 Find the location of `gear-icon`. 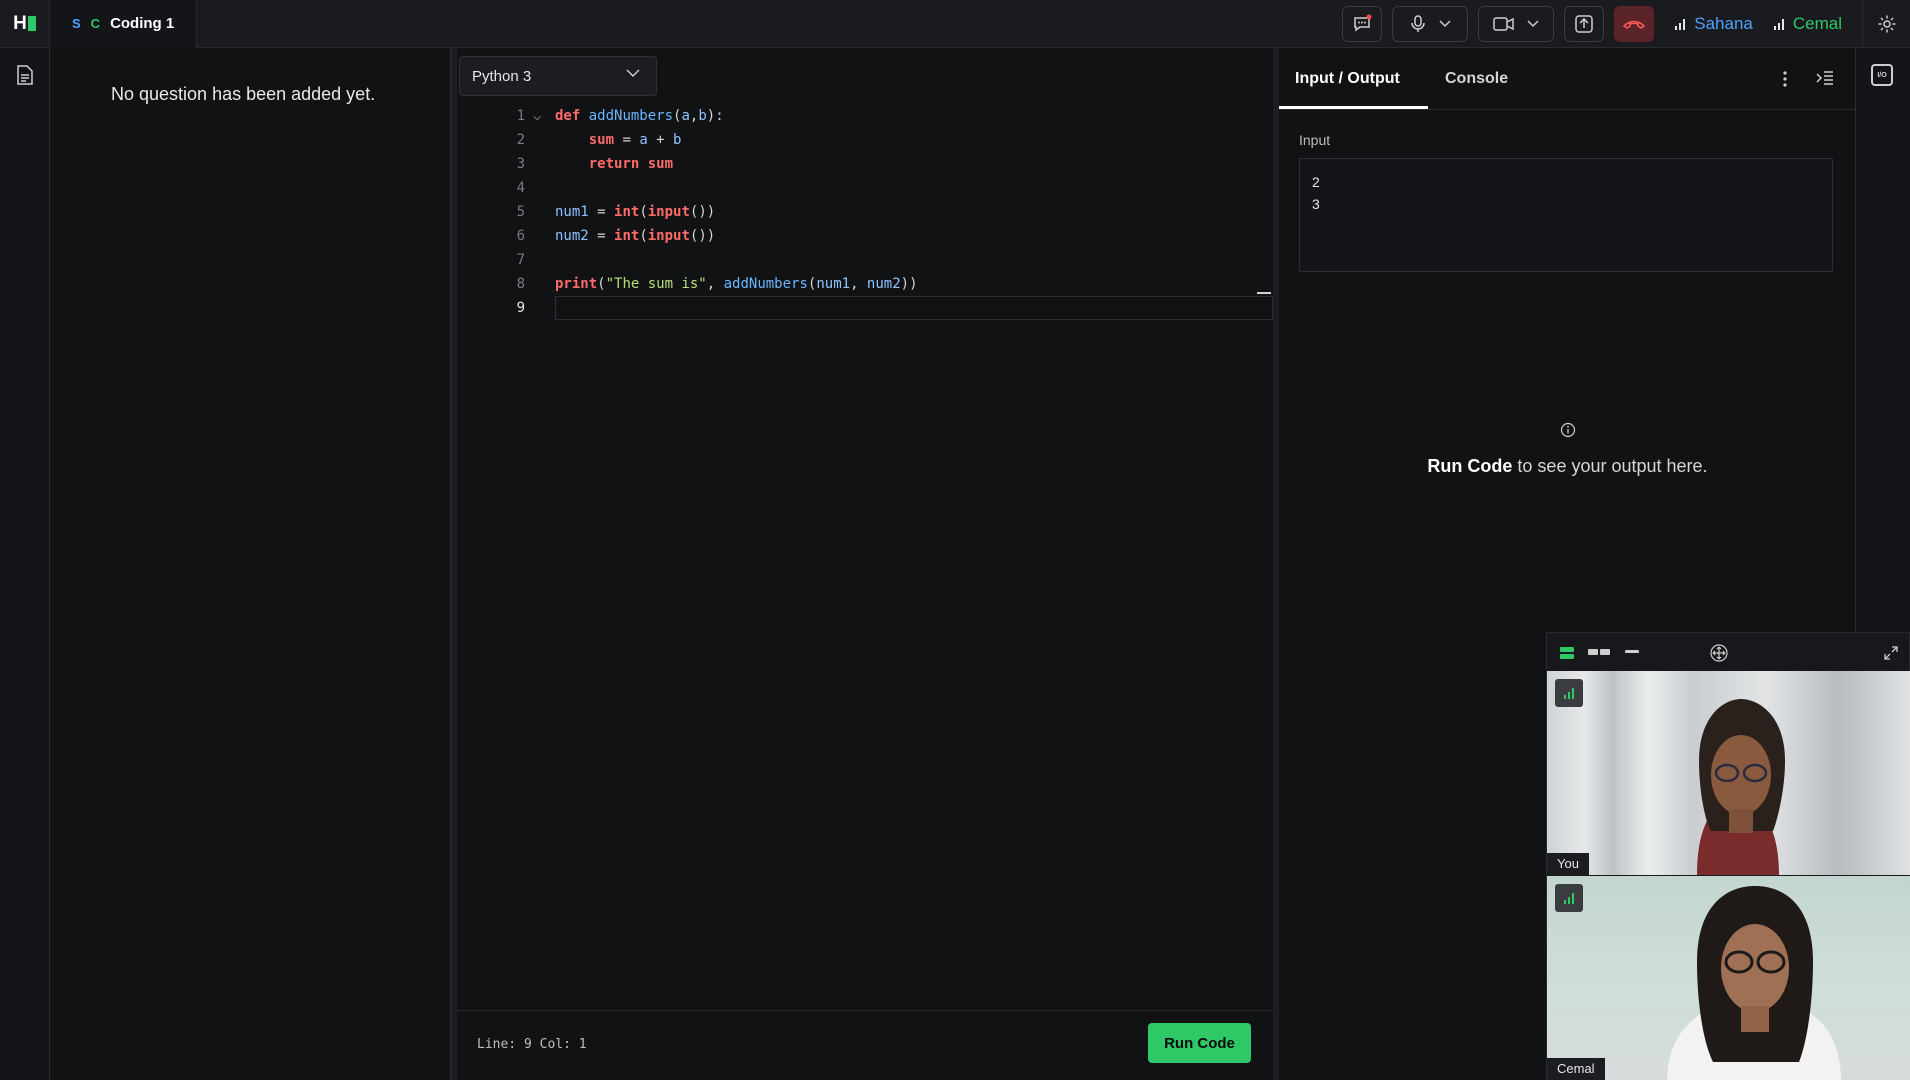

gear-icon is located at coordinates (1886, 24).